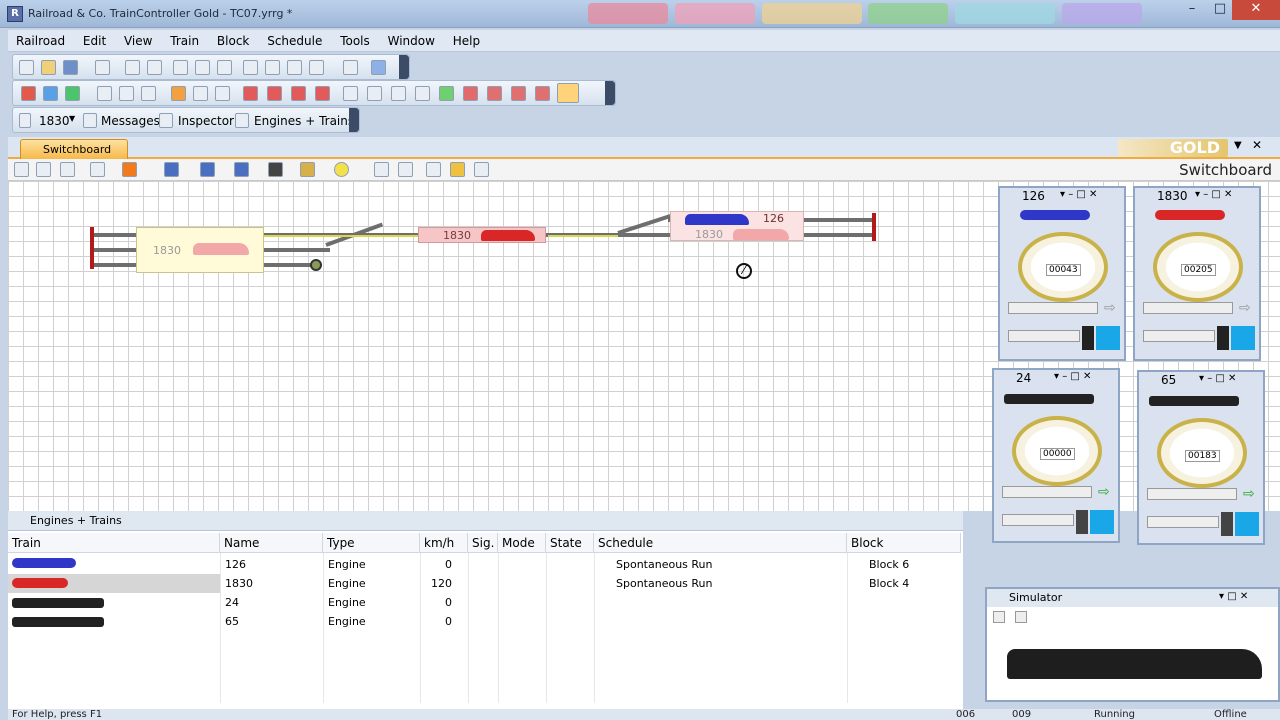 The width and height of the screenshot is (1280, 720). What do you see at coordinates (183, 39) in the screenshot?
I see `menu-train: Train` at bounding box center [183, 39].